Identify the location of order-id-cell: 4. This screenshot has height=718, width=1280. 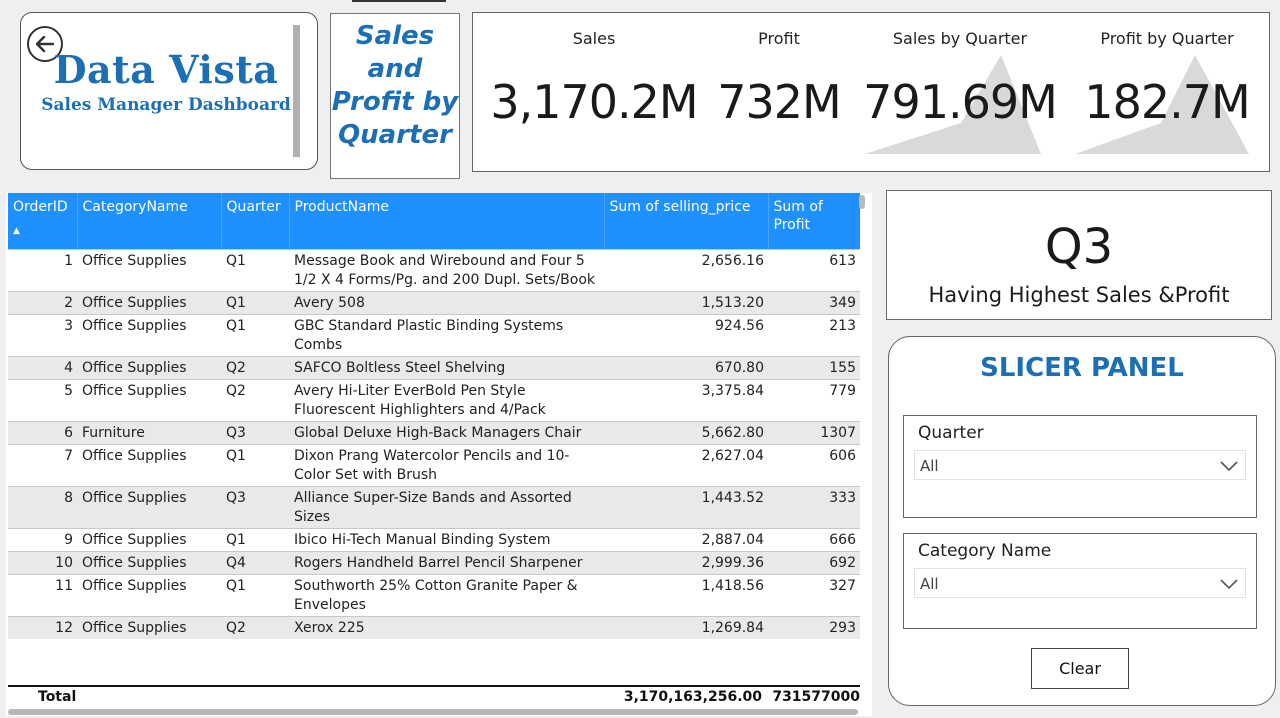
(42, 367).